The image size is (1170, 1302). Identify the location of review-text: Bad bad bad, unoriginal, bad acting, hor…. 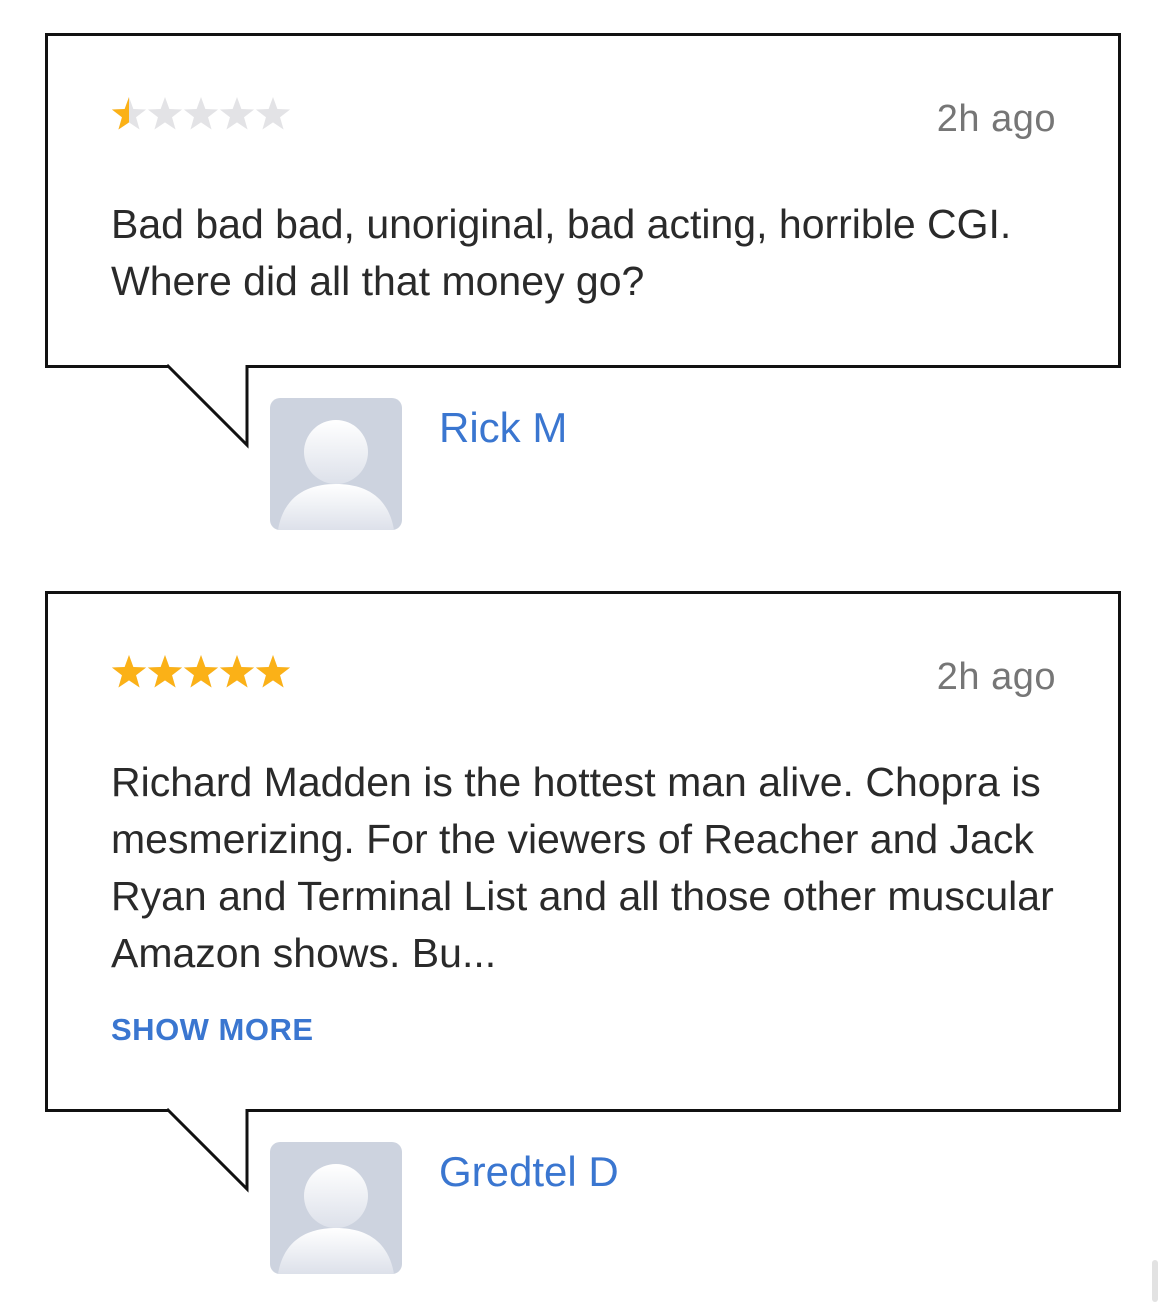
(561, 252).